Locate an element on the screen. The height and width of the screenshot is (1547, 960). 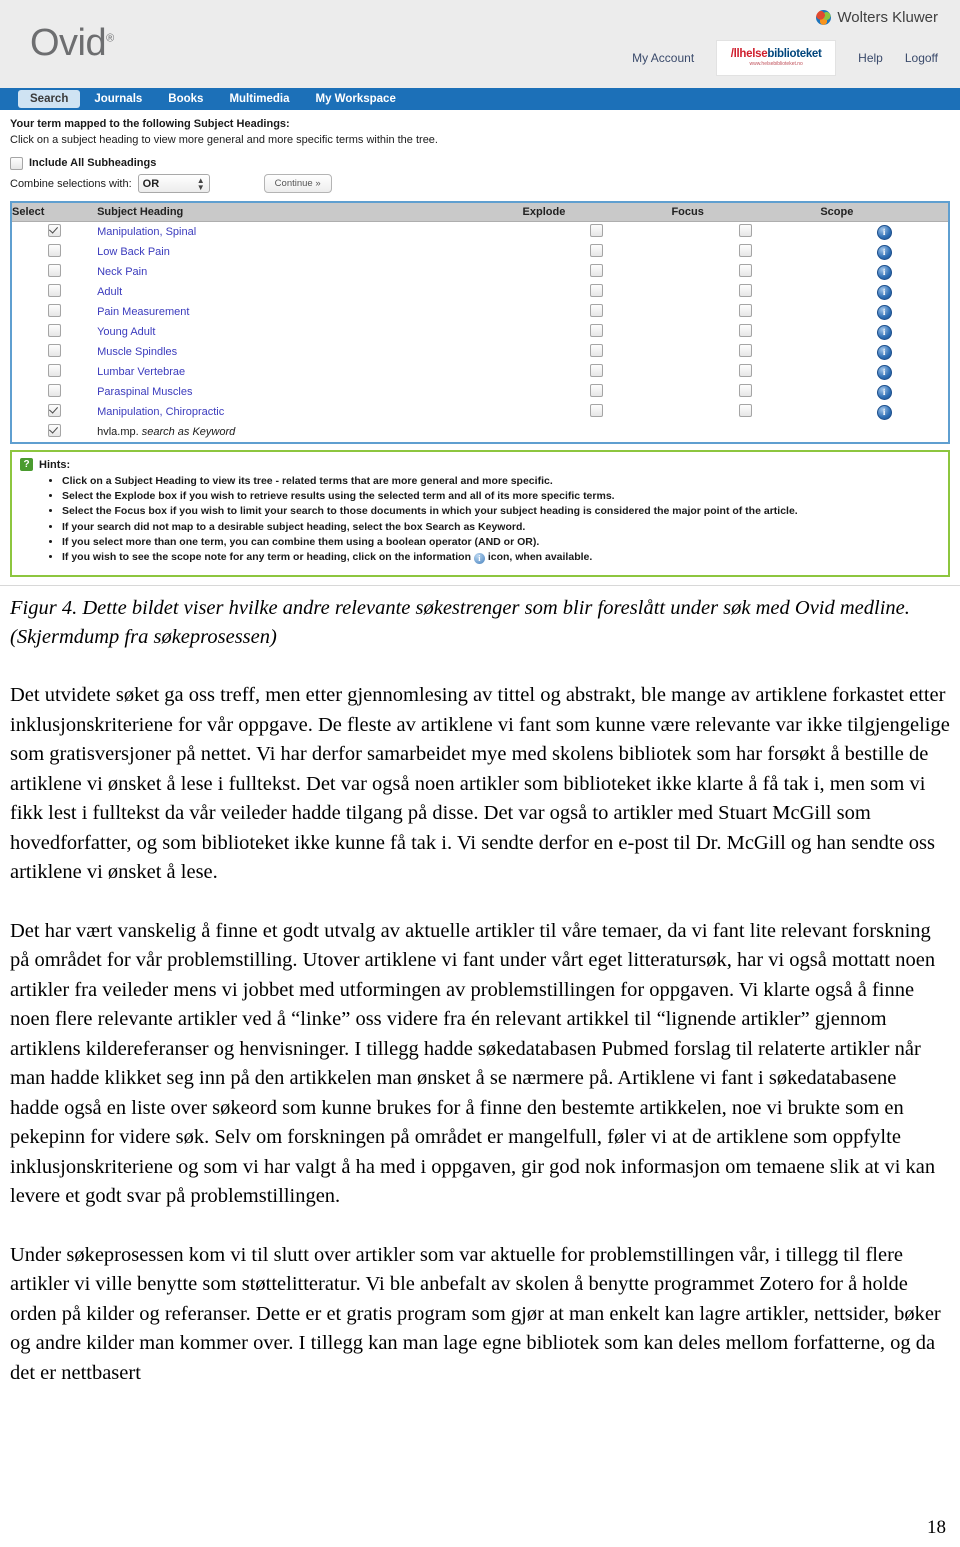
tab-books: Books is located at coordinates (185, 99).